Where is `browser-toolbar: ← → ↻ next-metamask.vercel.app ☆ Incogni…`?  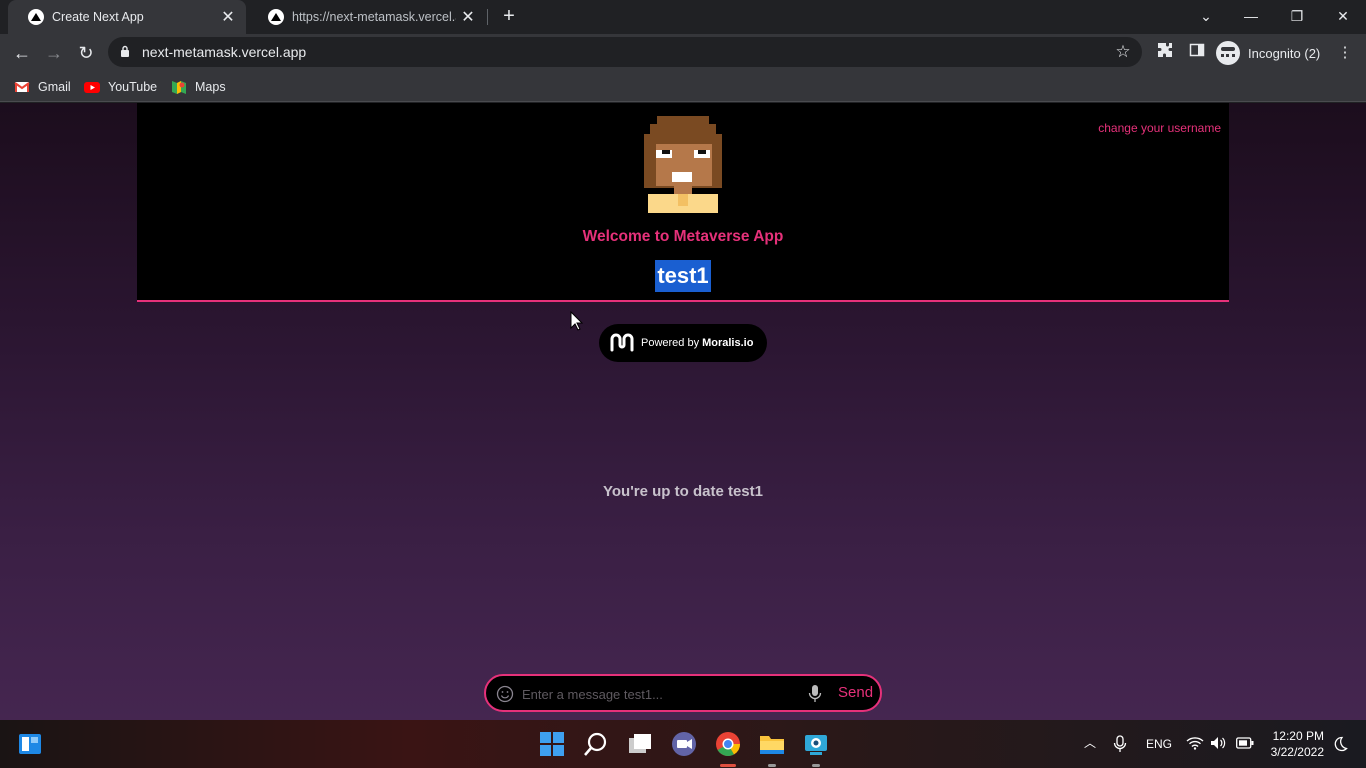 browser-toolbar: ← → ↻ next-metamask.vercel.app ☆ Incogni… is located at coordinates (683, 53).